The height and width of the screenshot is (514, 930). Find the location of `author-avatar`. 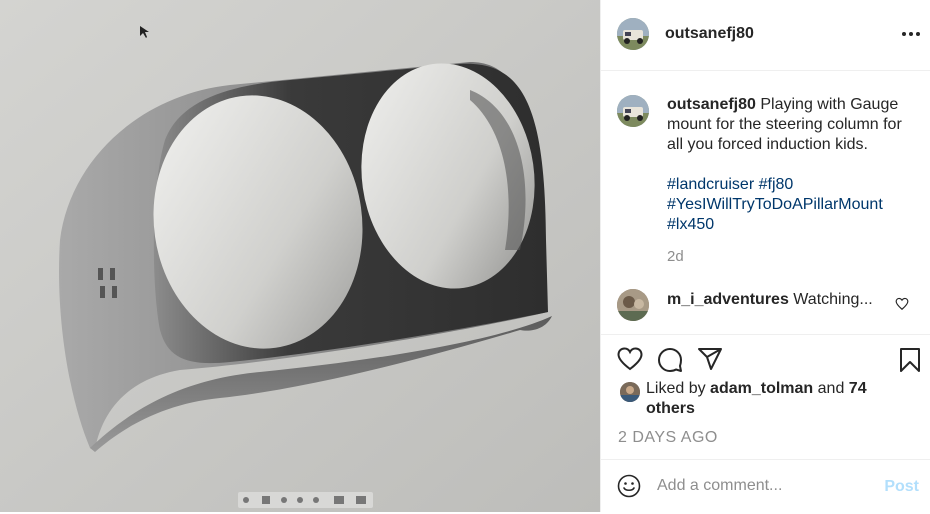

author-avatar is located at coordinates (633, 34).